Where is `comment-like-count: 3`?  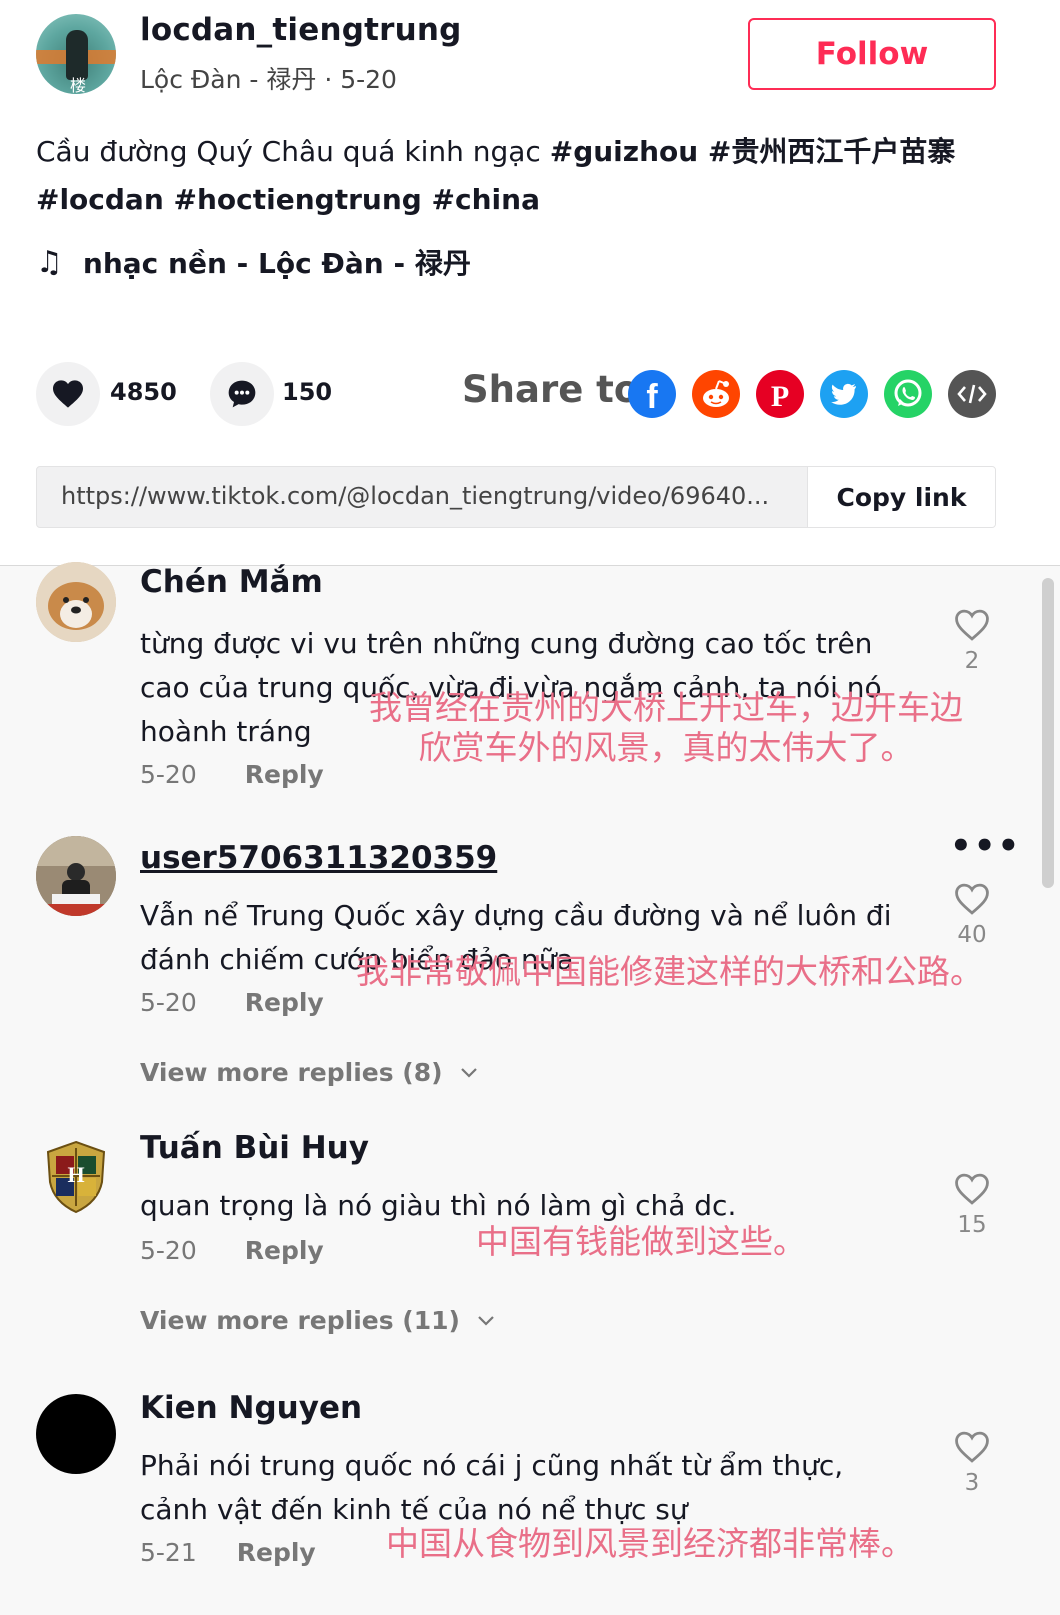
comment-like-count: 3 is located at coordinates (972, 1483).